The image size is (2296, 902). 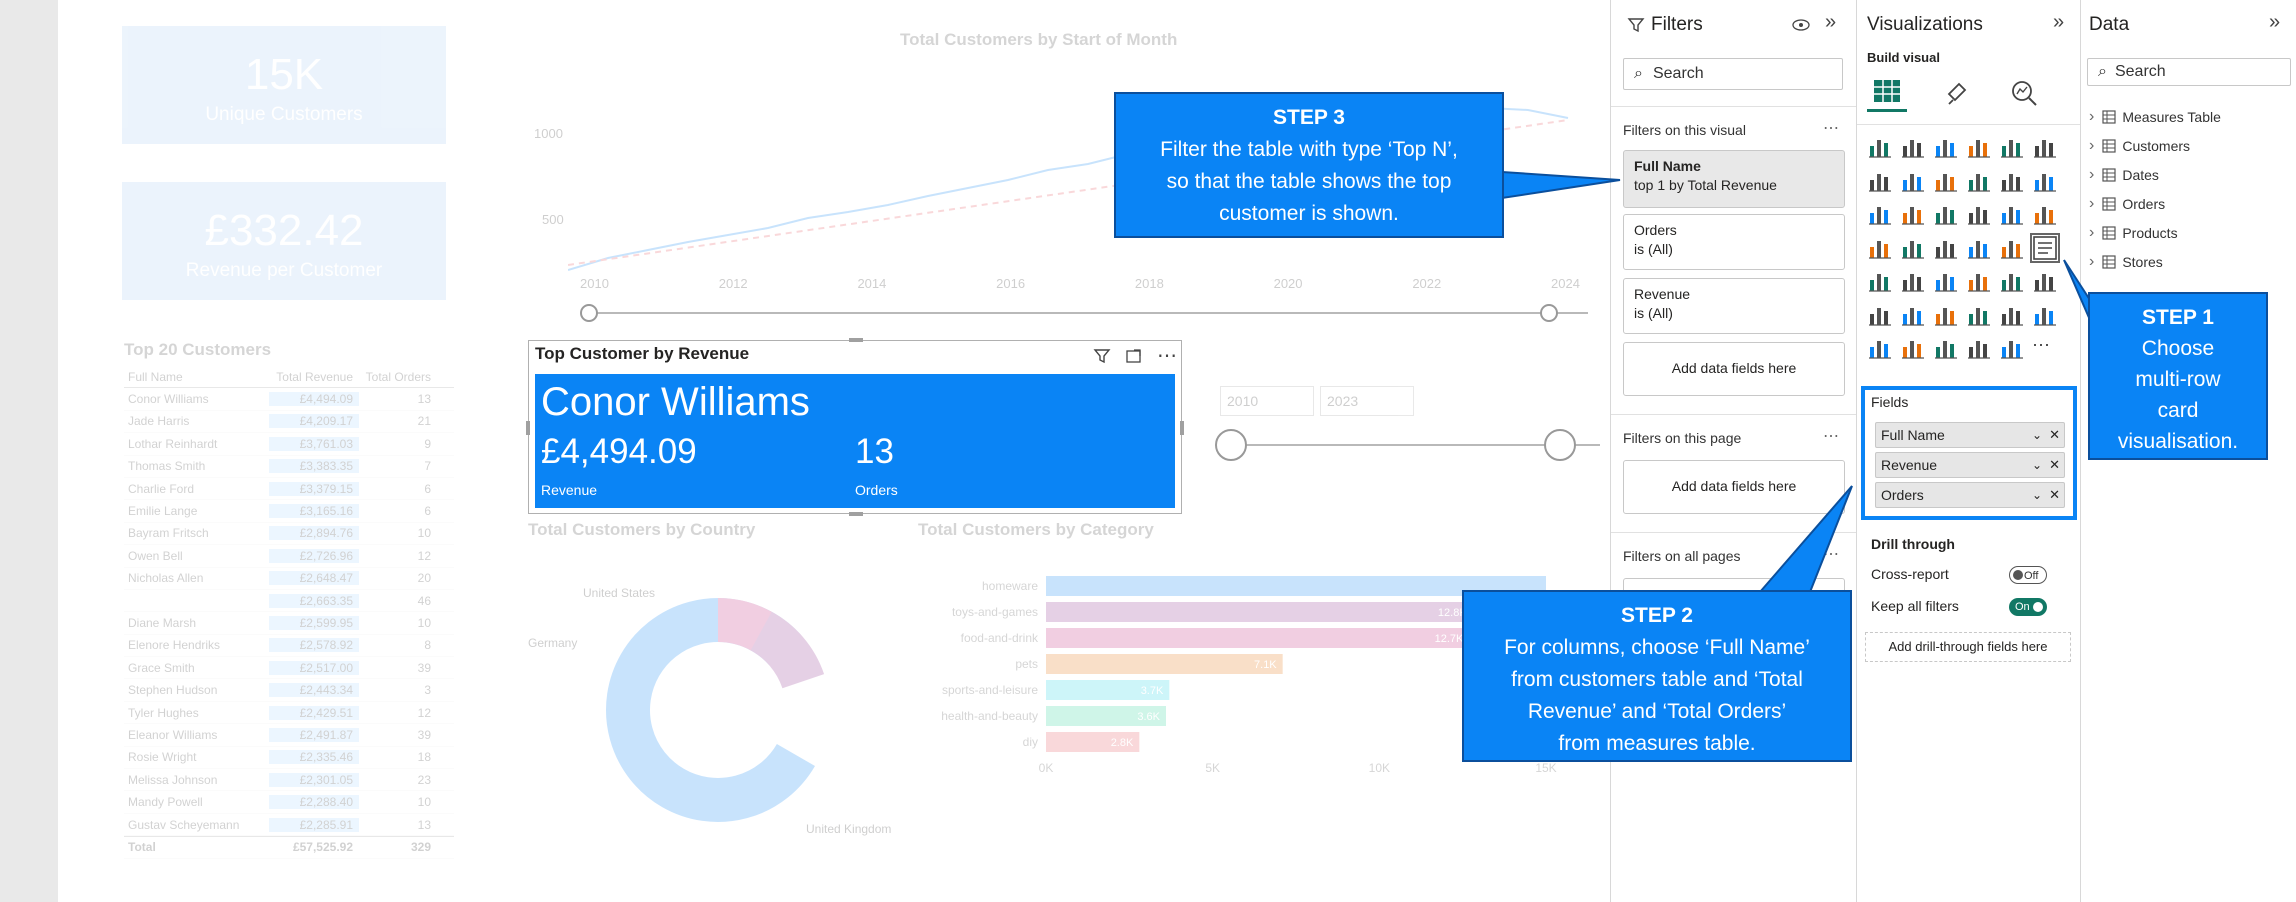 What do you see at coordinates (289, 601) in the screenshot?
I see `table-row: £2,663.35 46` at bounding box center [289, 601].